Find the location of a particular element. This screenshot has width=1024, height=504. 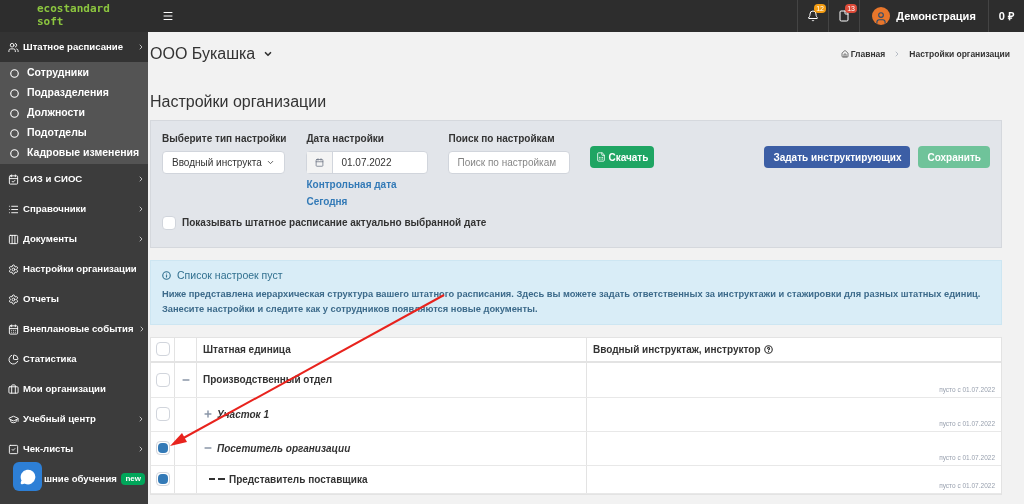

sidebar-item: Чек-листы is located at coordinates (74, 449).